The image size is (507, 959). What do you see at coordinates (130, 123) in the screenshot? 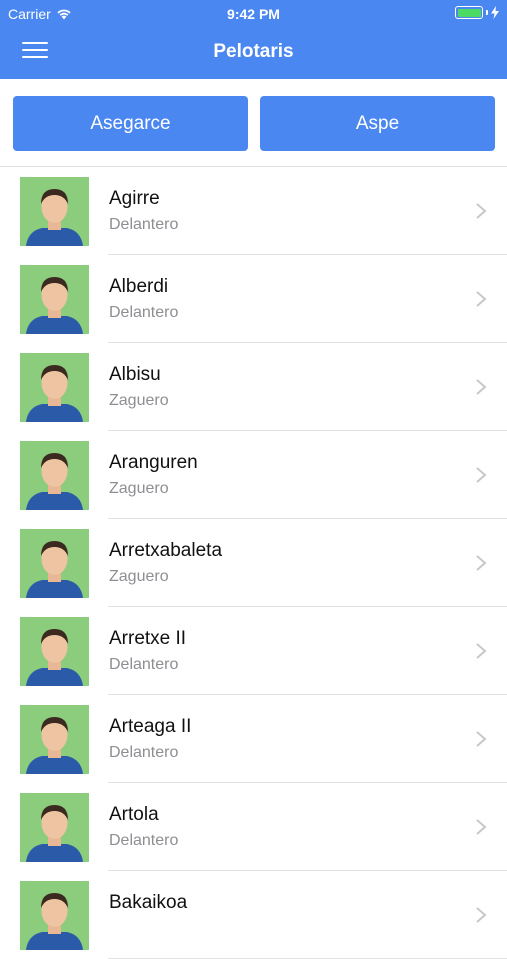
I see `team-button-asegarce: Asegarce` at bounding box center [130, 123].